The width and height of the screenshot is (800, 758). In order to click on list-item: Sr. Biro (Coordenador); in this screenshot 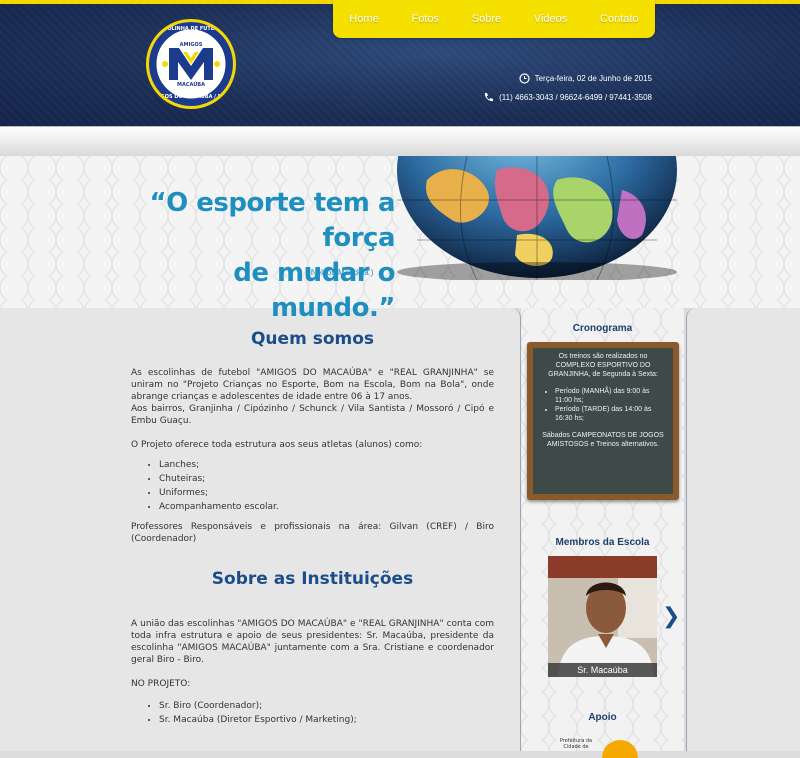, I will do `click(326, 706)`.